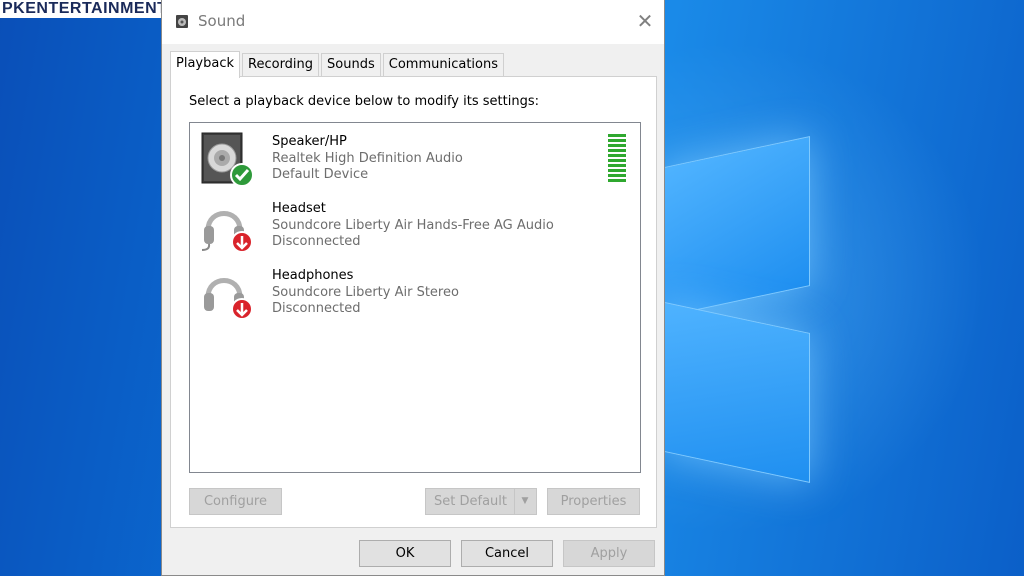  Describe the element at coordinates (507, 553) in the screenshot. I see `cancel-button: Cancel` at that location.